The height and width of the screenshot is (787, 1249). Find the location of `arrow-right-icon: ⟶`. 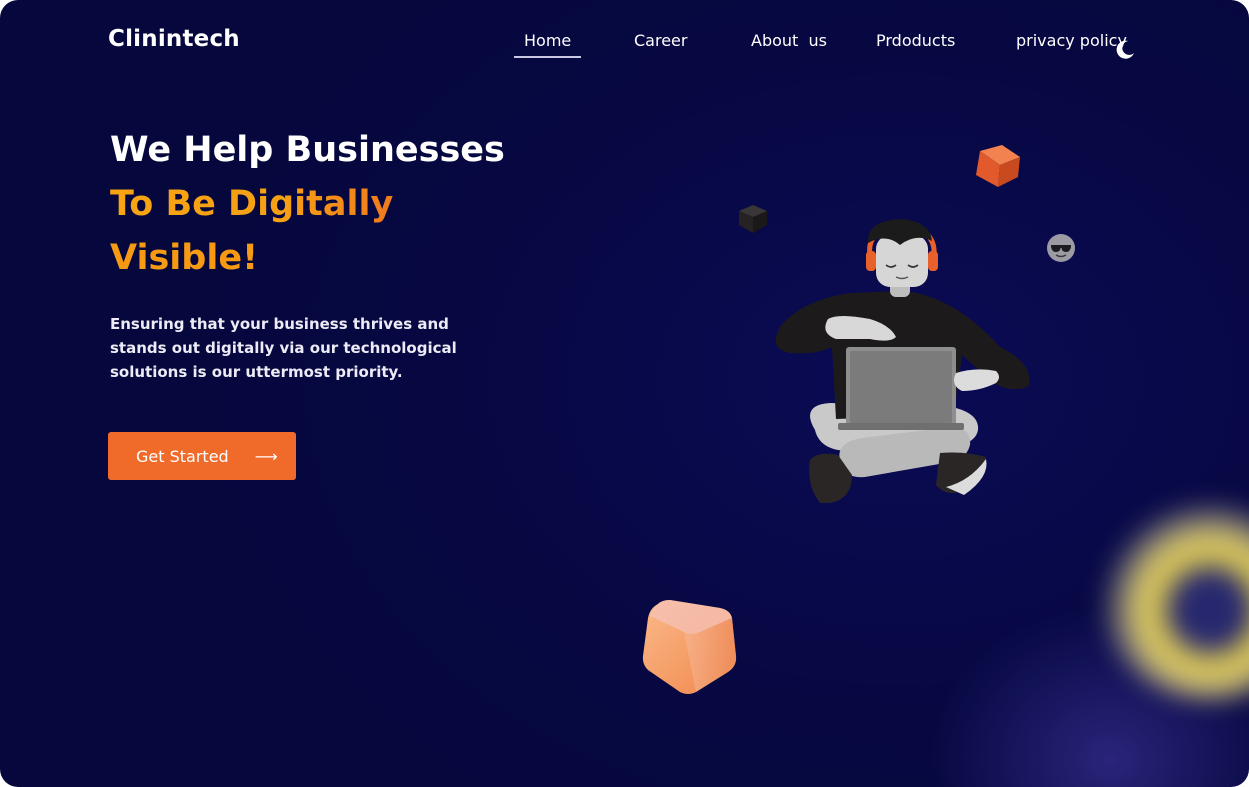

arrow-right-icon: ⟶ is located at coordinates (266, 456).